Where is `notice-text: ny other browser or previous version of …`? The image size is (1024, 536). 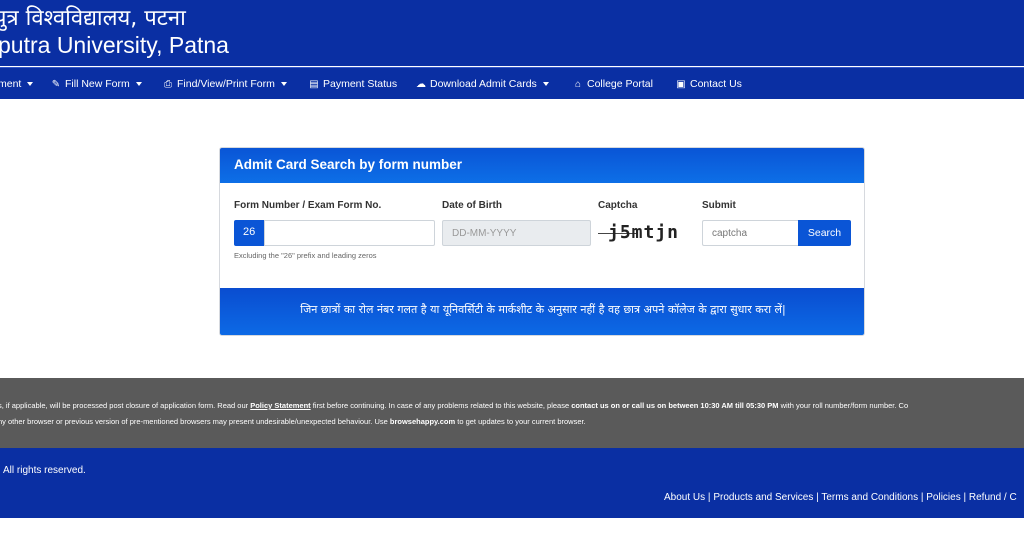
notice-text: ny other browser or previous version of … is located at coordinates (195, 421).